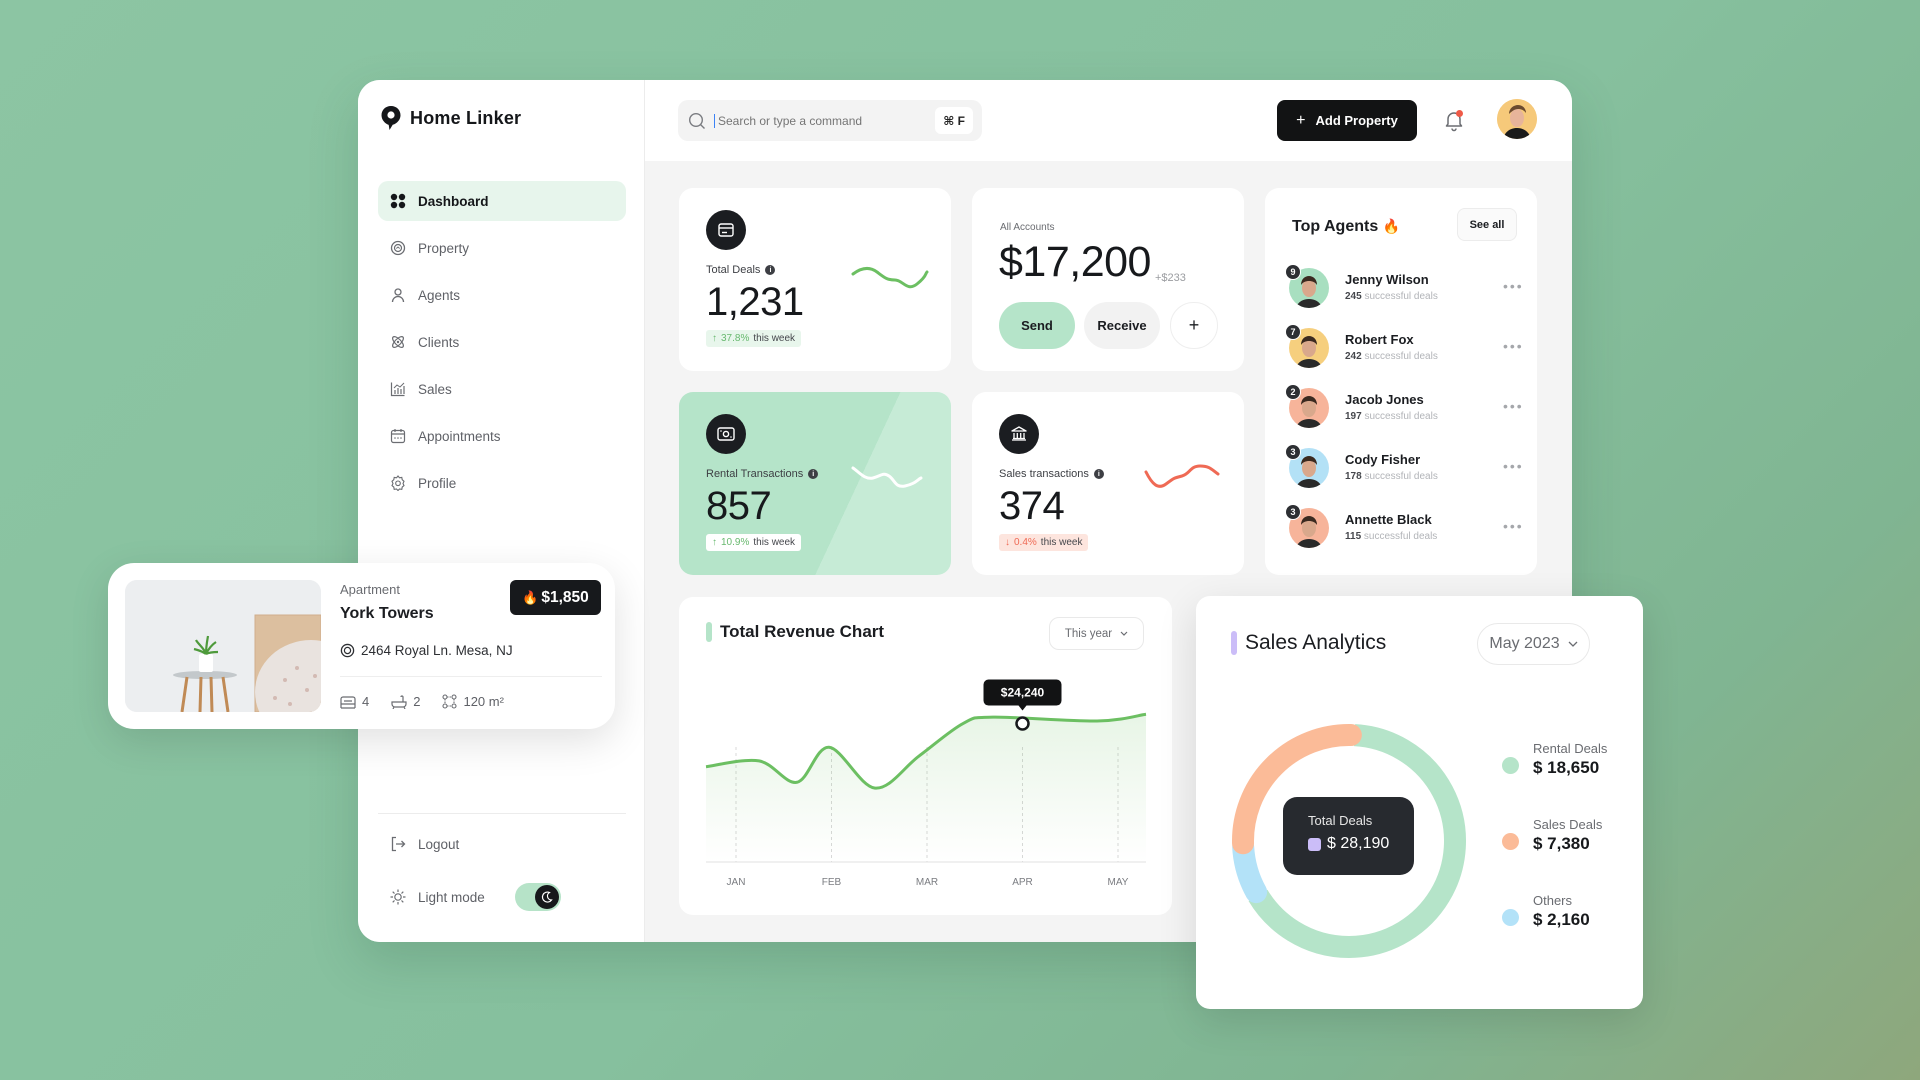 Image resolution: width=1920 pixels, height=1080 pixels. What do you see at coordinates (1122, 325) in the screenshot?
I see `receive-button: Receive` at bounding box center [1122, 325].